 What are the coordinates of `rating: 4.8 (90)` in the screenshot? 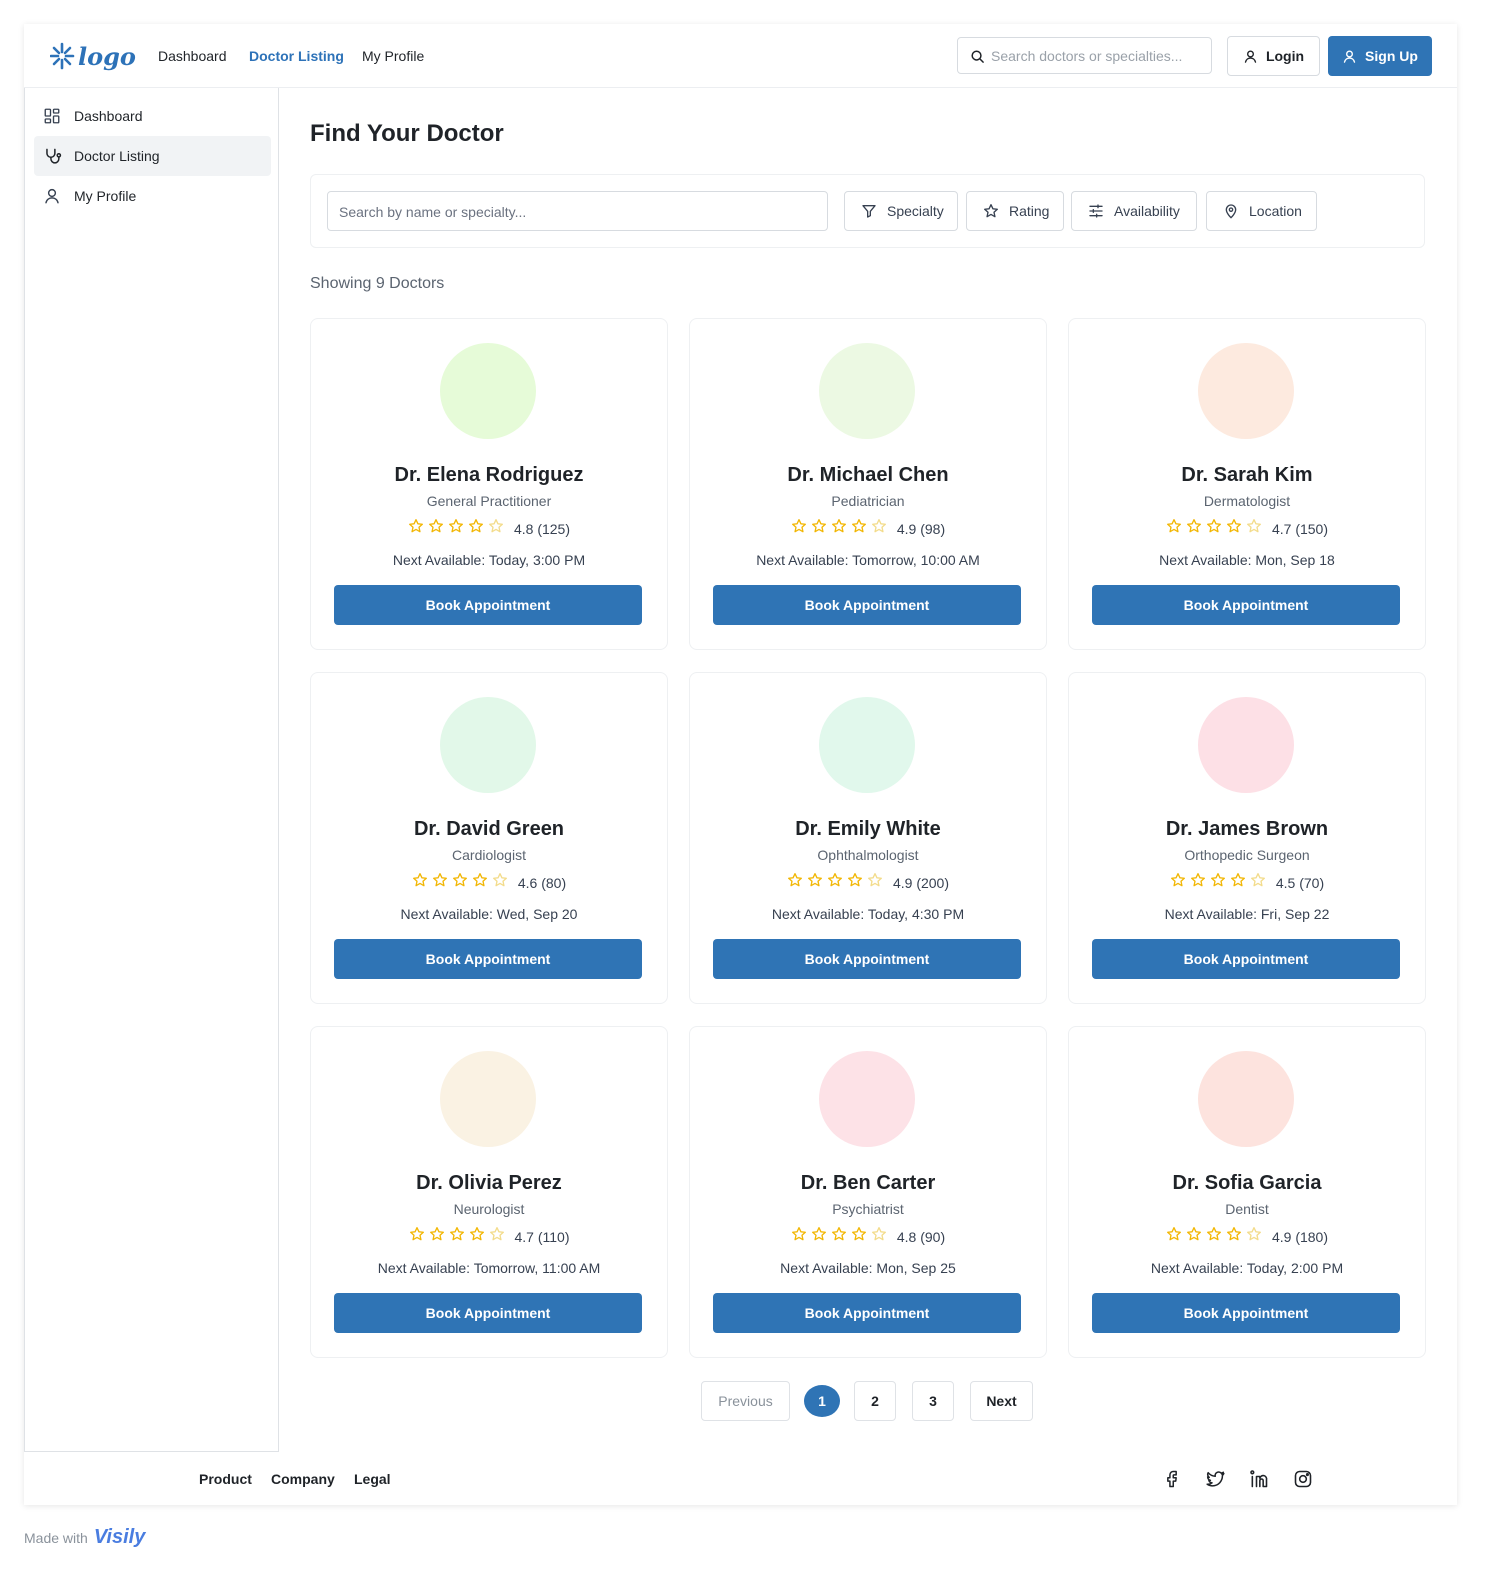 It's located at (868, 1236).